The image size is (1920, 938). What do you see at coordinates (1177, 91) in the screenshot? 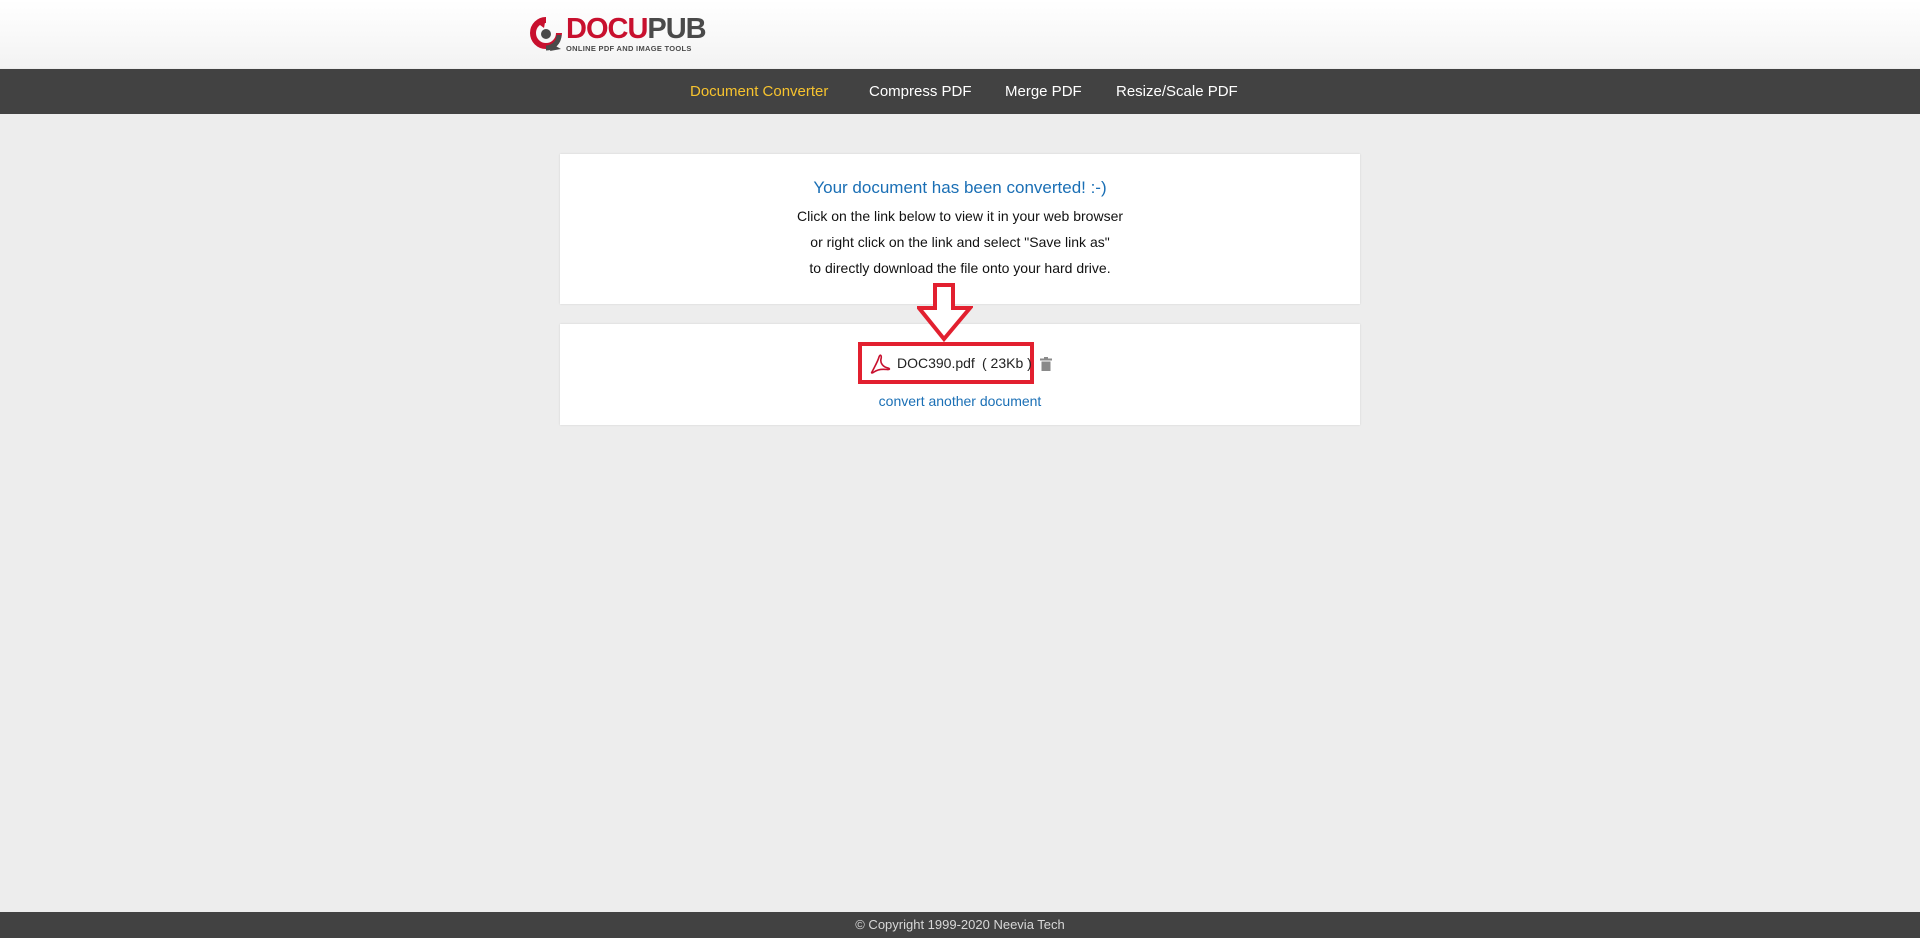
I see `nav-resize-scale-pdf: Resize/Scale PDF` at bounding box center [1177, 91].